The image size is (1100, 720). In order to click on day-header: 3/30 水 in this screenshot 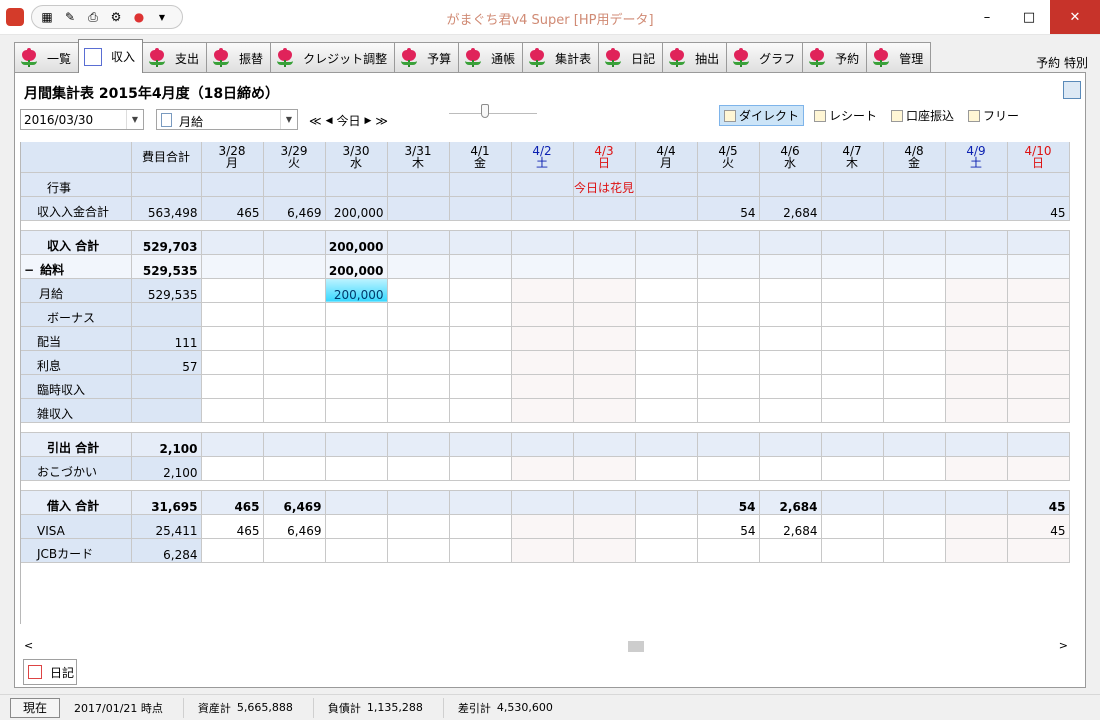, I will do `click(356, 157)`.